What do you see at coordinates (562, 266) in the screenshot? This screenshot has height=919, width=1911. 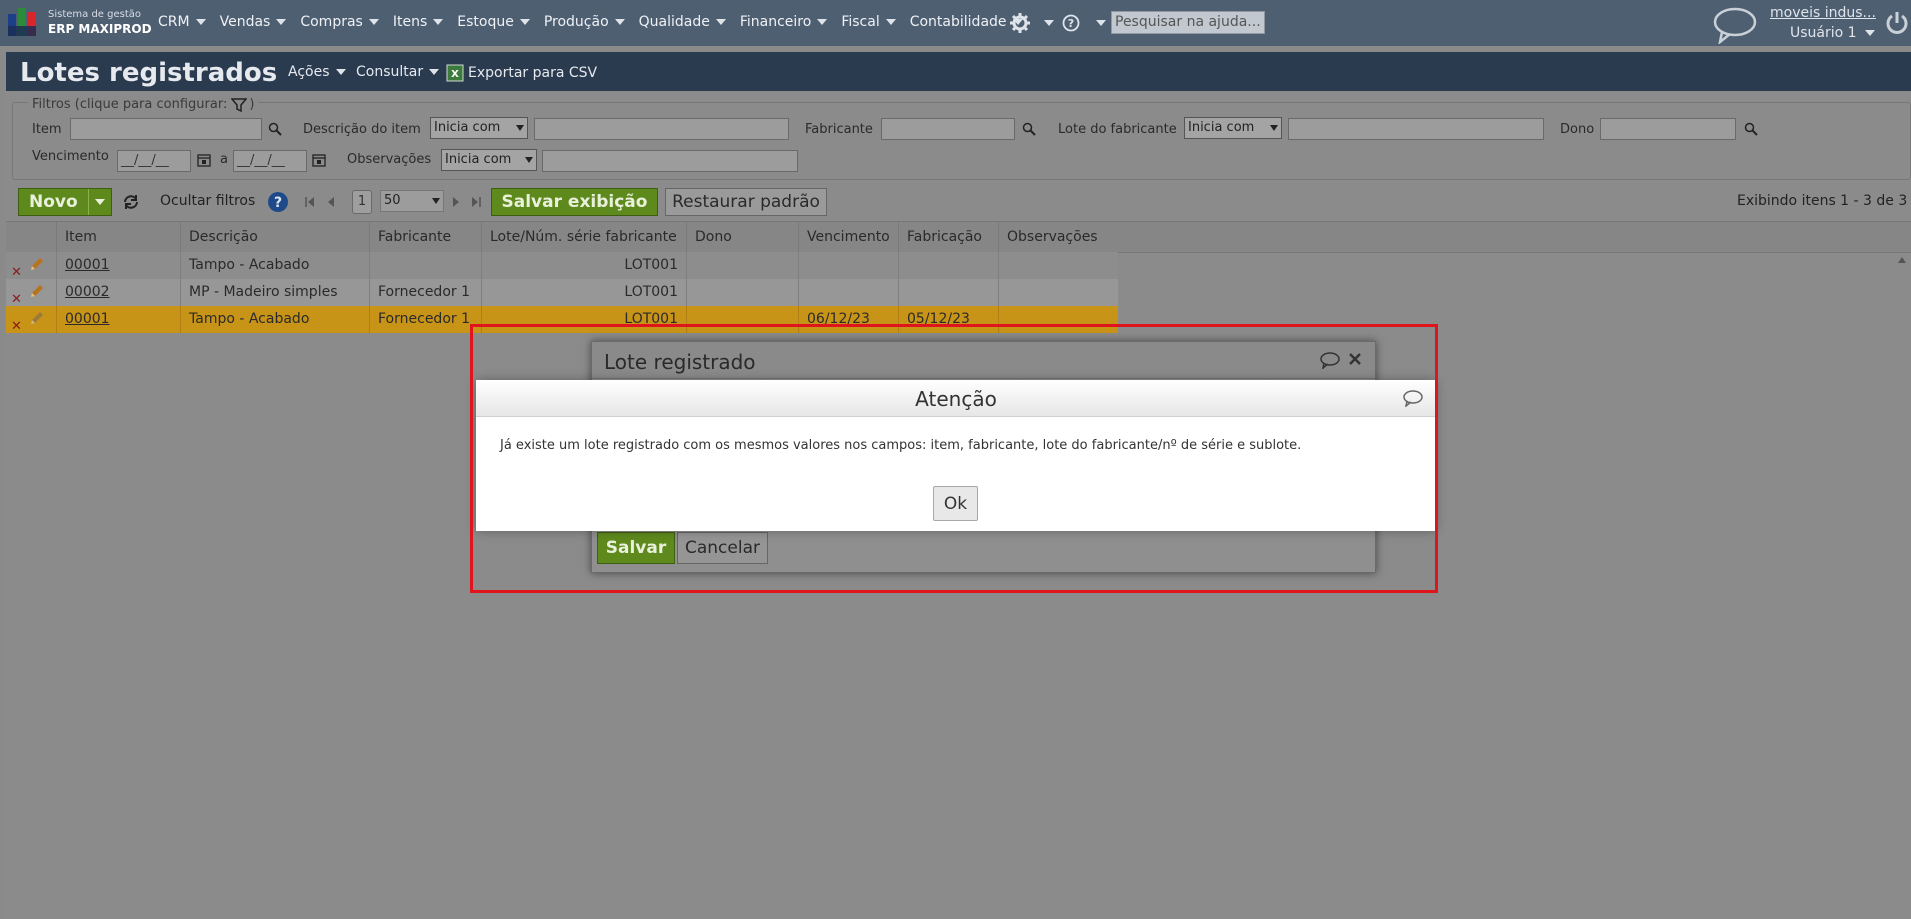 I see `table-row: ✕ 00001 Tampo - Acabado LOT001` at bounding box center [562, 266].